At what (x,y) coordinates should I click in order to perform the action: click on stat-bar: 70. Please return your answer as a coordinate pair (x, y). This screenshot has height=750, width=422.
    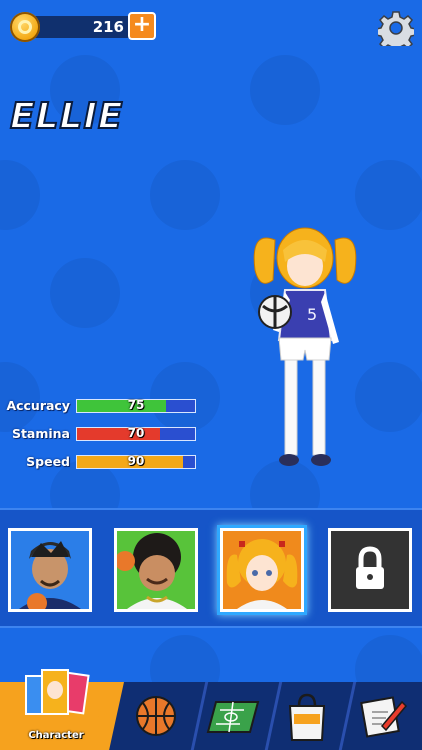
    Looking at the image, I should click on (136, 434).